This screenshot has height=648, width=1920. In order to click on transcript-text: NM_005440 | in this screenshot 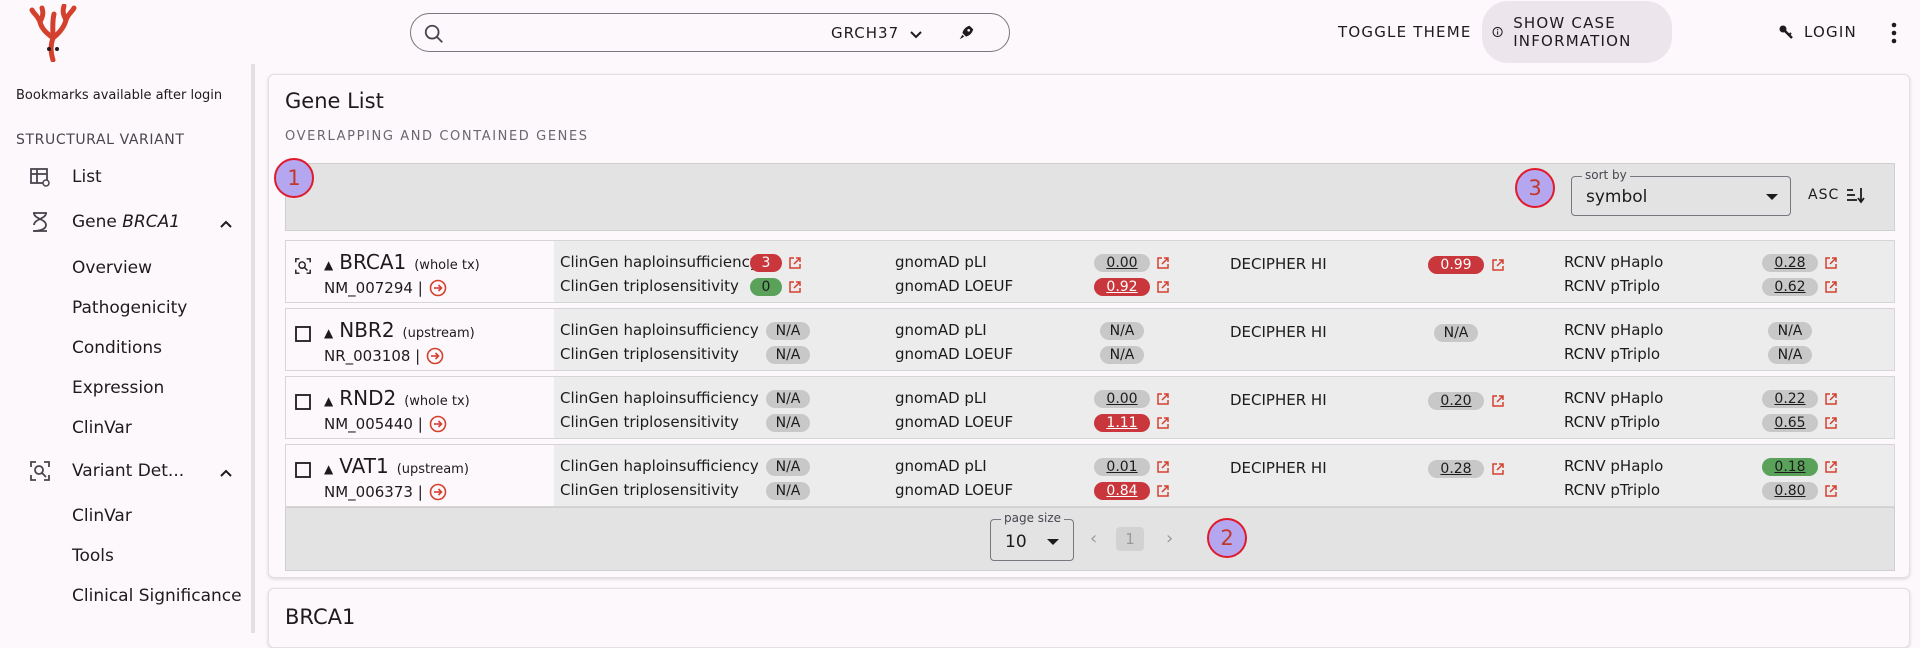, I will do `click(373, 424)`.